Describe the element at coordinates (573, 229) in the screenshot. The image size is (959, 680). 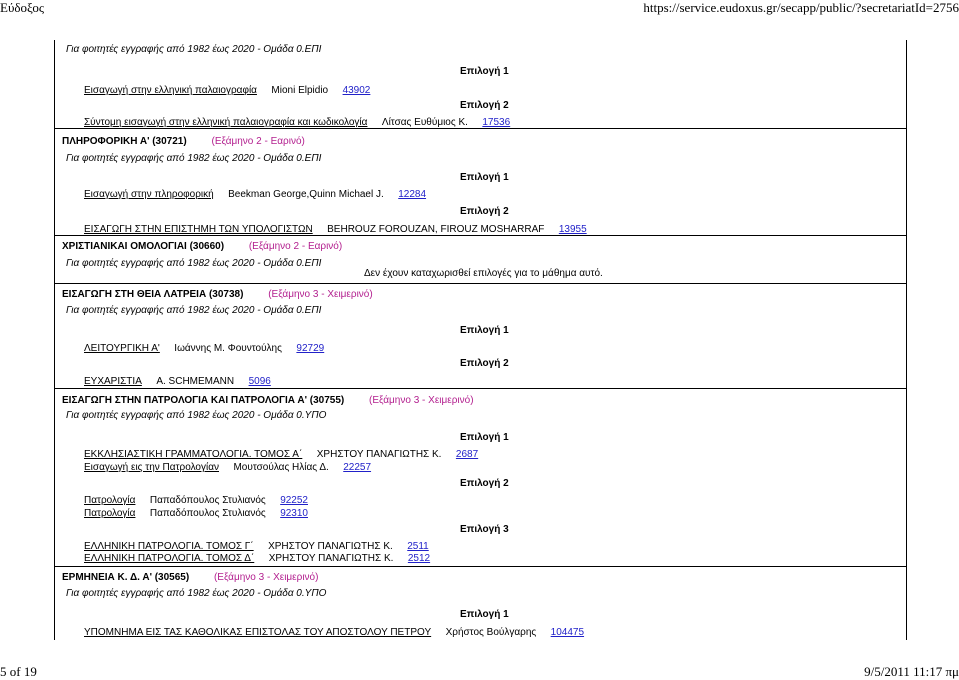
I see `book-code-link: 13955` at that location.